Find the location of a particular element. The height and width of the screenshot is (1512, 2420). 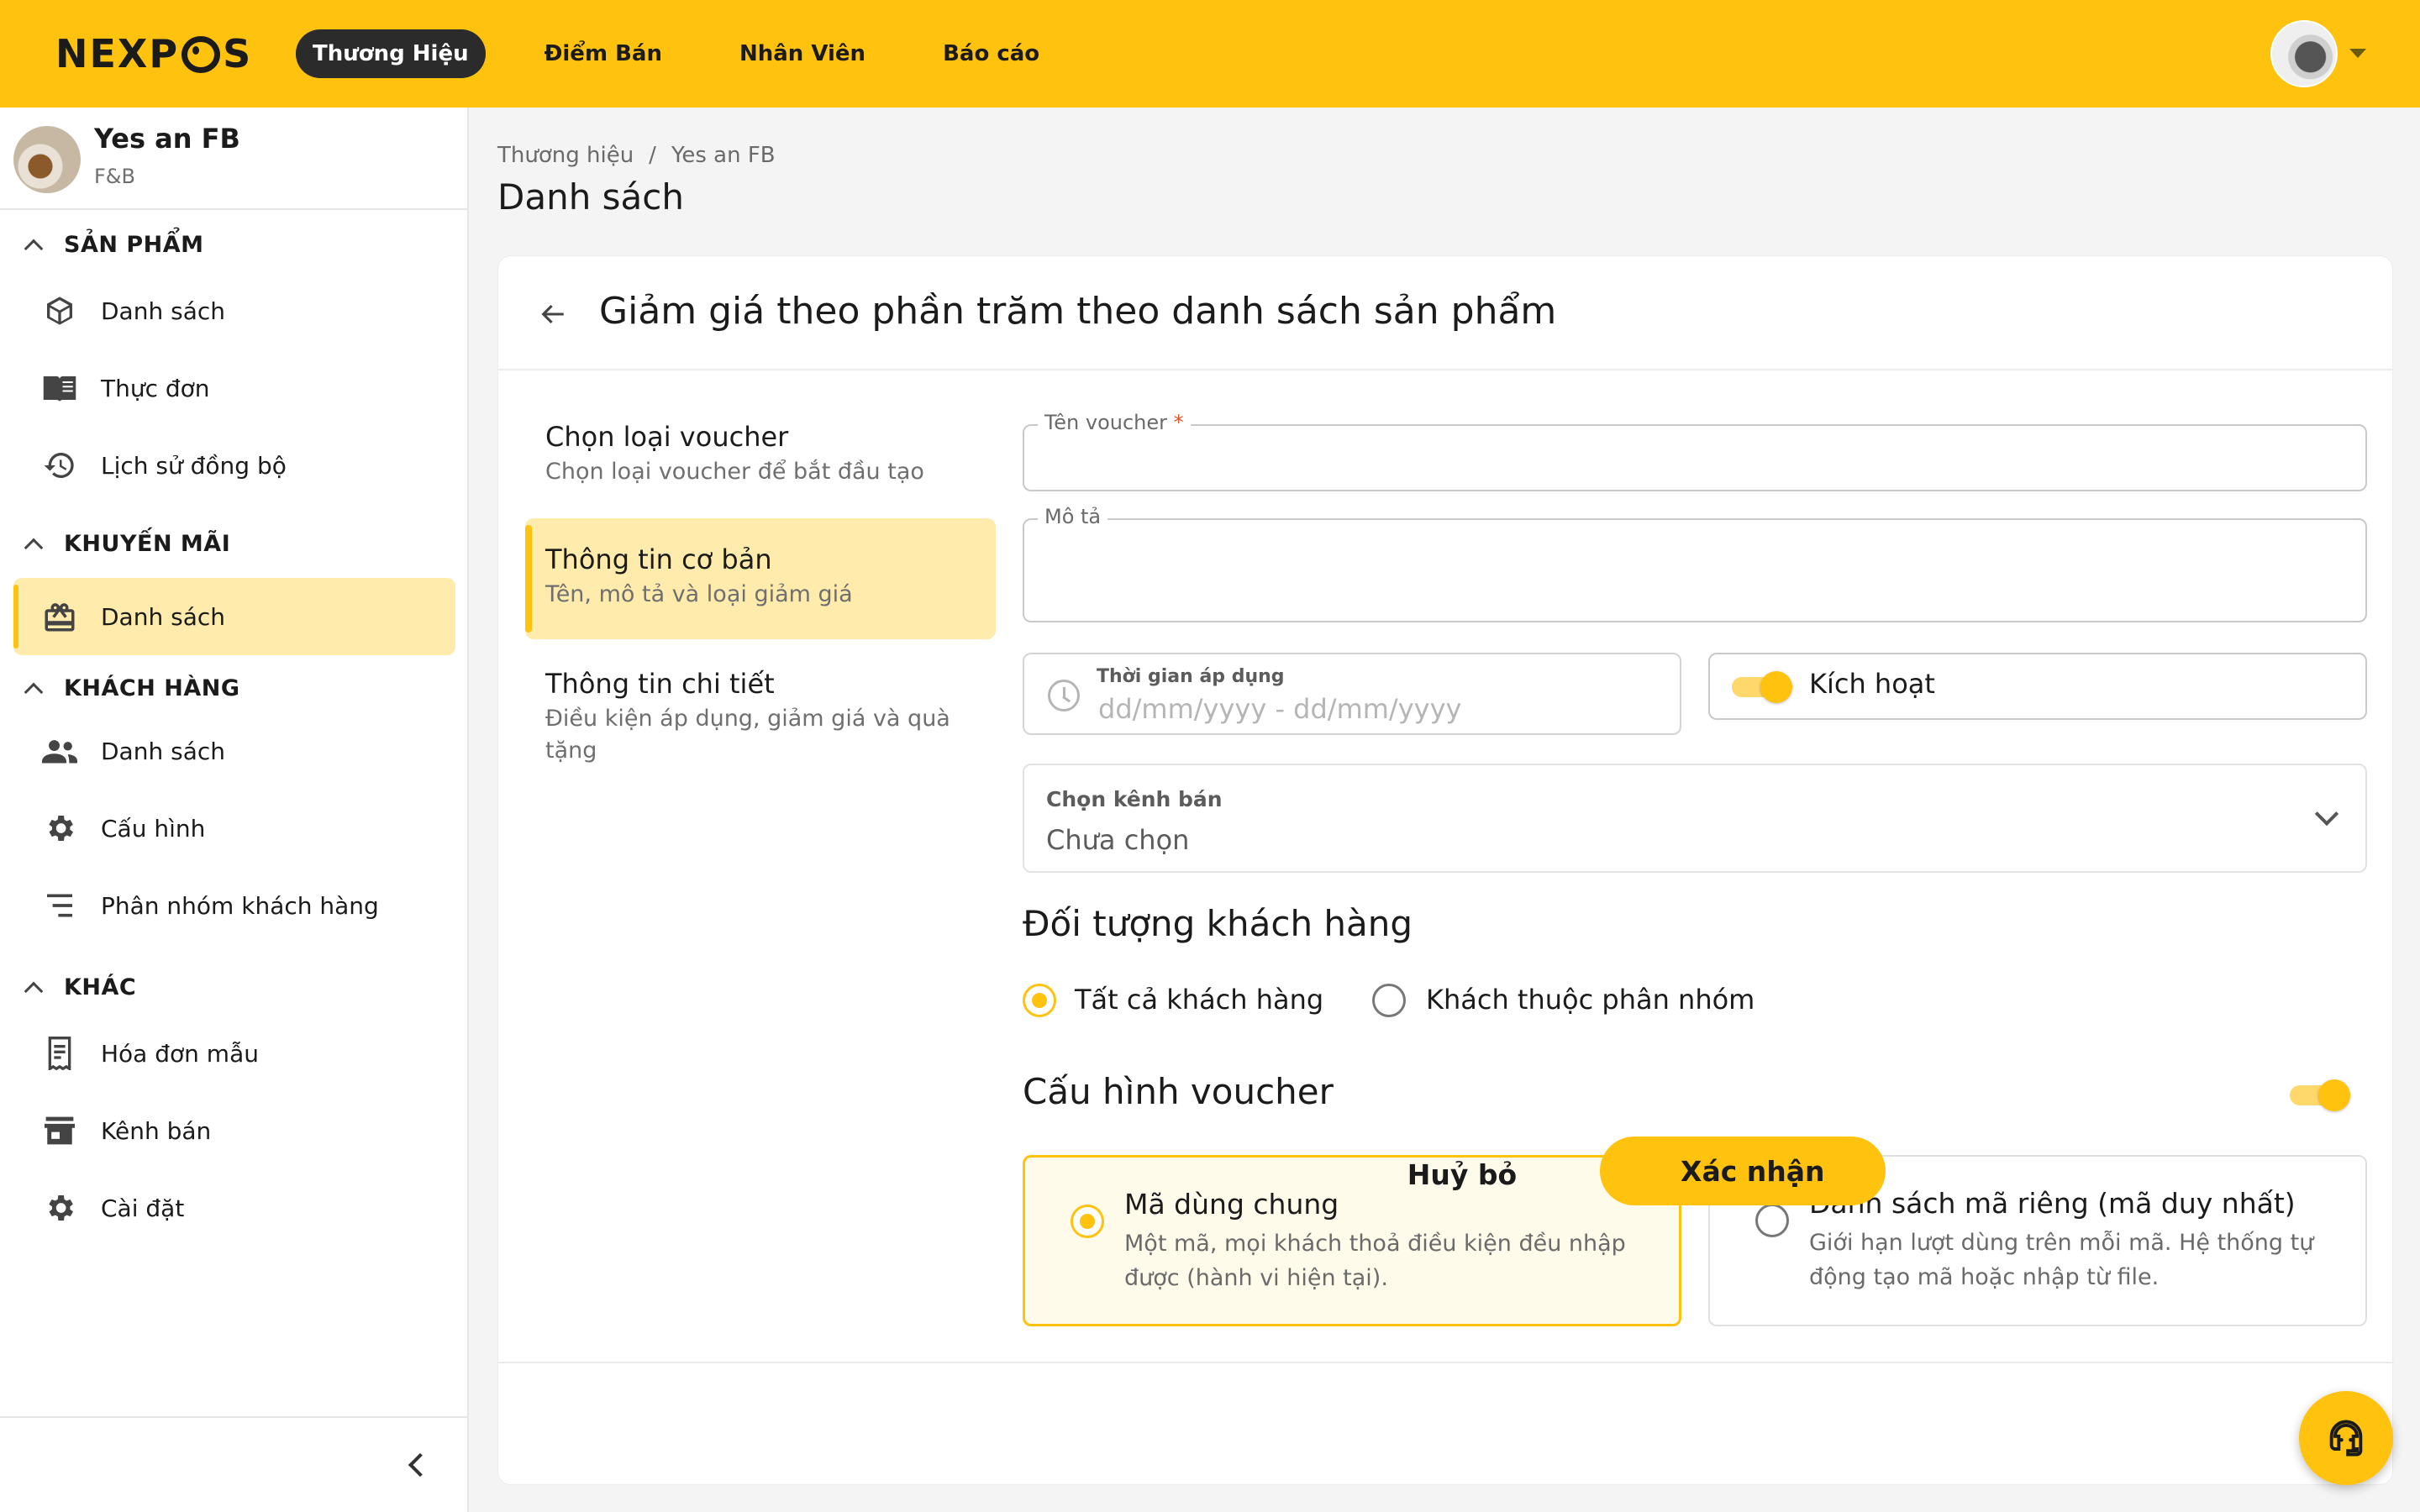

nav-nhan-vien: Nhân Viên is located at coordinates (802, 53).